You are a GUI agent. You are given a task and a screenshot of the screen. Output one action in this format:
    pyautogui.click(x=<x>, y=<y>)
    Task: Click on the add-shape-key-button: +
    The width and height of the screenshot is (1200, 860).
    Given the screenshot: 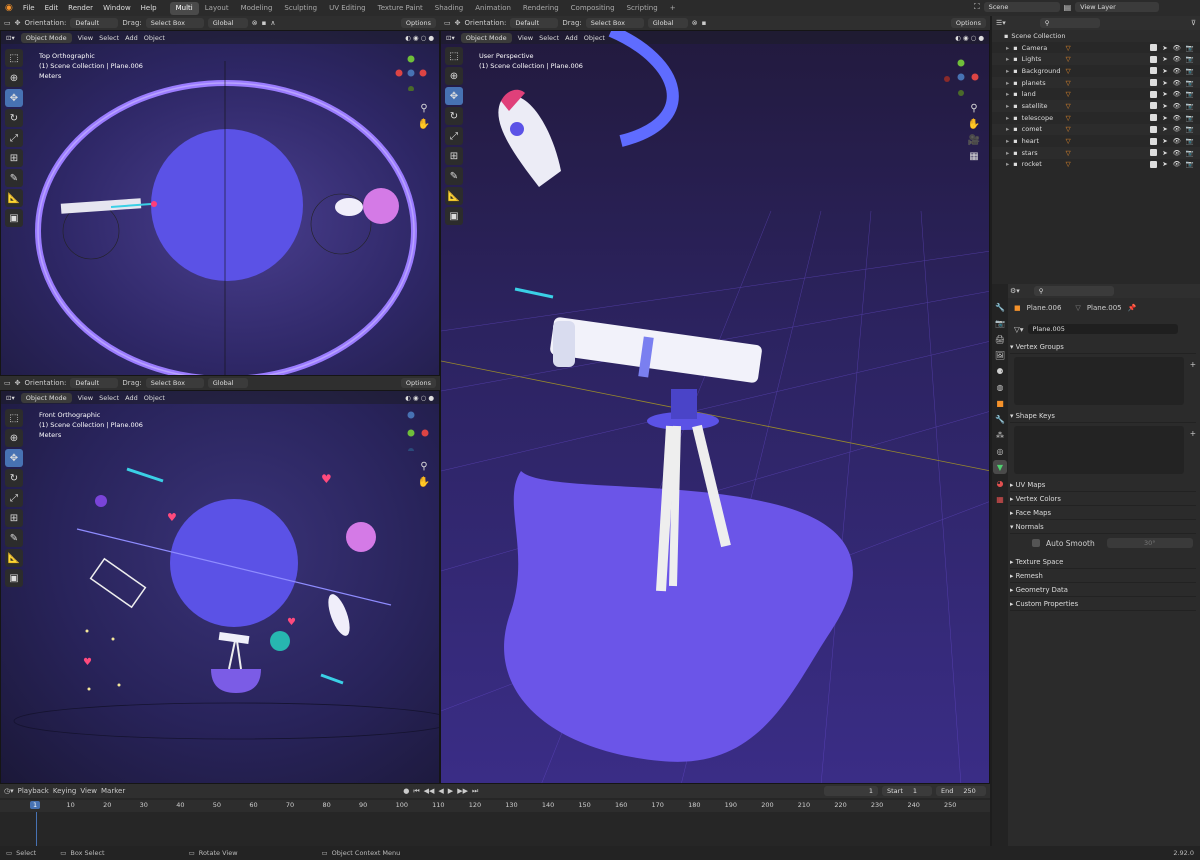 What is the action you would take?
    pyautogui.click(x=1193, y=433)
    